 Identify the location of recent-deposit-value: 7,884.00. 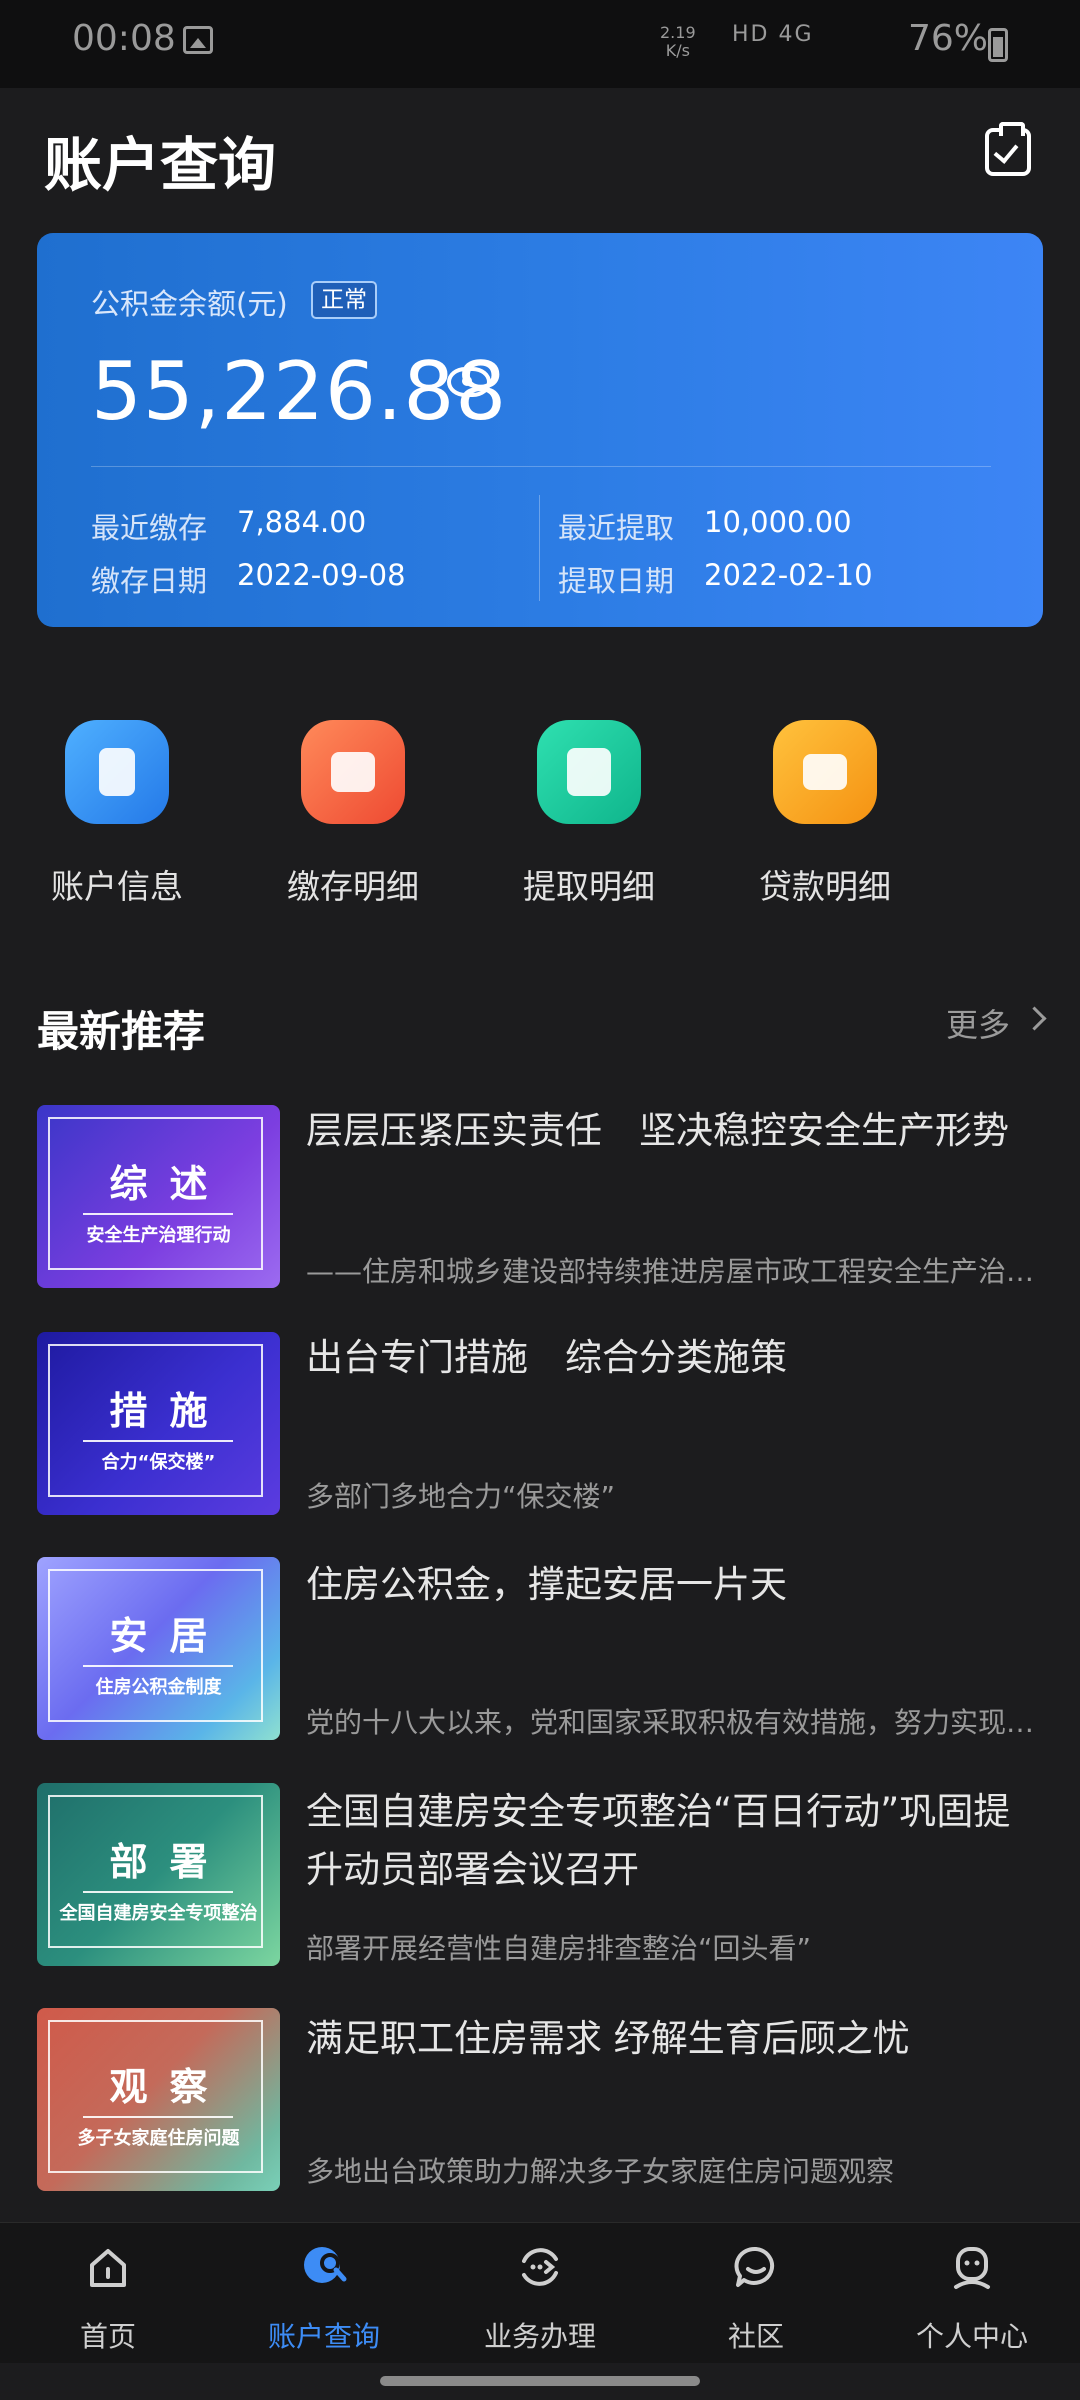
(302, 522).